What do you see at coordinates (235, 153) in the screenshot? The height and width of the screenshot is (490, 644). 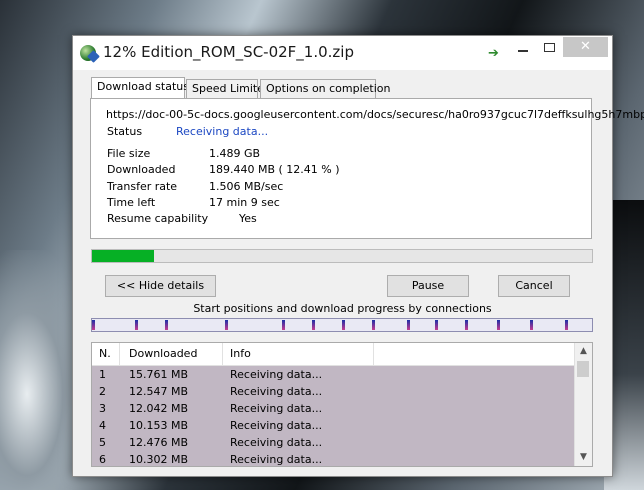 I see `file-size-value: 1.489 GB` at bounding box center [235, 153].